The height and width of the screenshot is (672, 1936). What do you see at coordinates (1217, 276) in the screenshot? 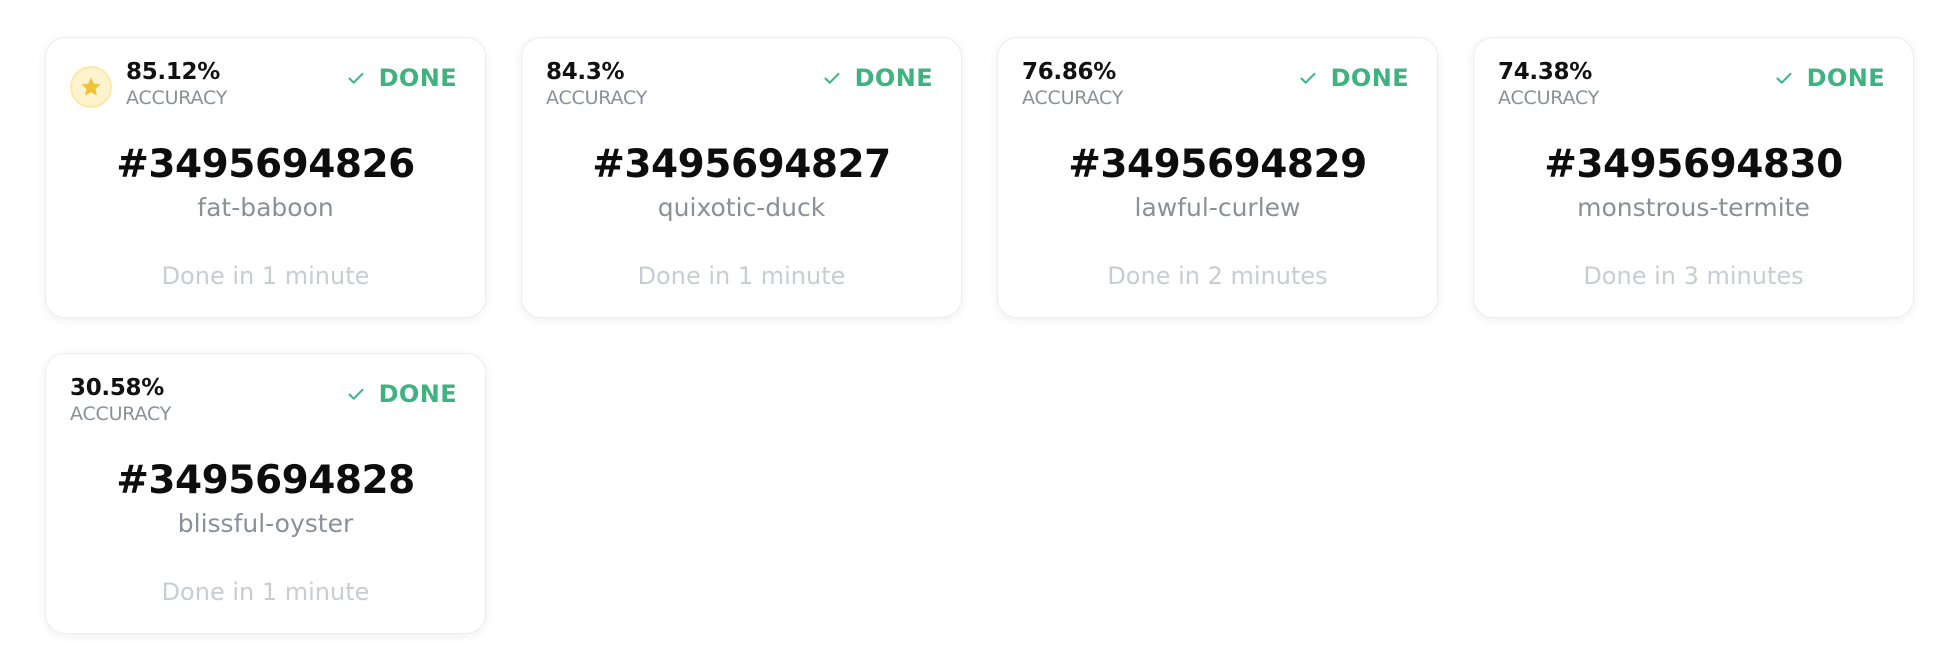
I see `run-duration: Done in 2 minutes` at bounding box center [1217, 276].